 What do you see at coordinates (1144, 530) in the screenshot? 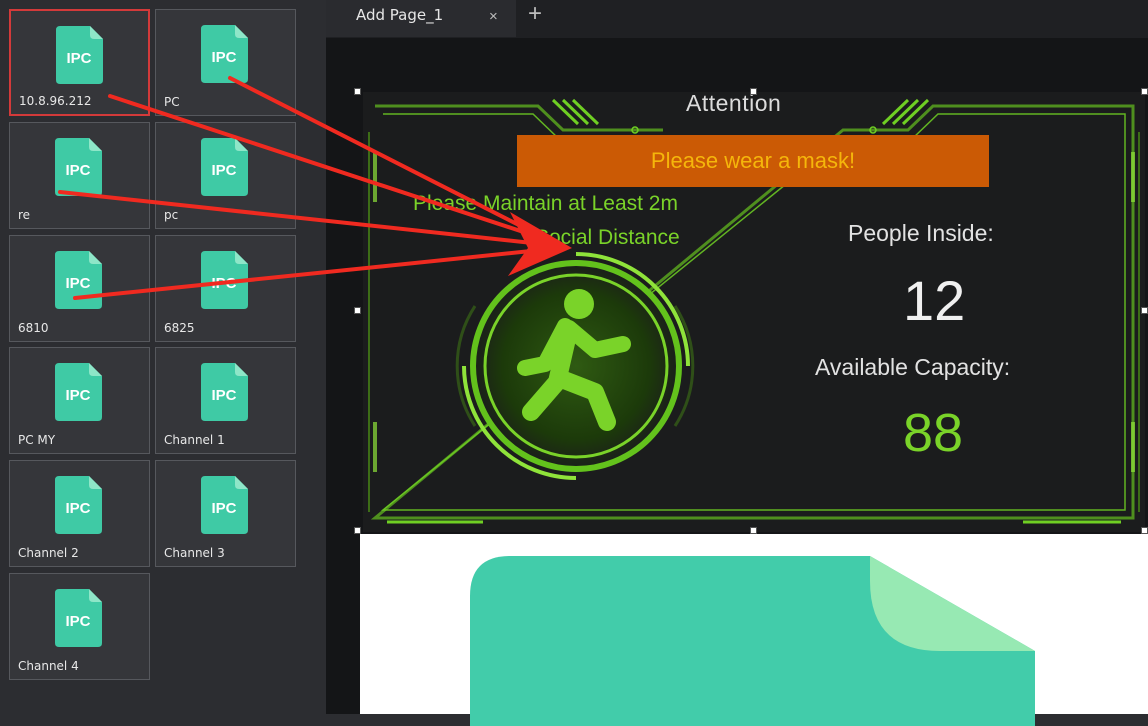
I see `resize-handle-bottom-right` at bounding box center [1144, 530].